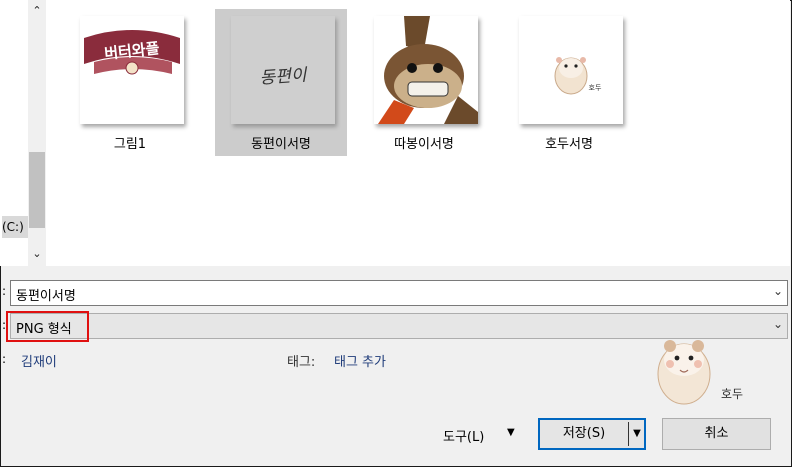 Image resolution: width=792 pixels, height=467 pixels. I want to click on filename-label: :, so click(4, 291).